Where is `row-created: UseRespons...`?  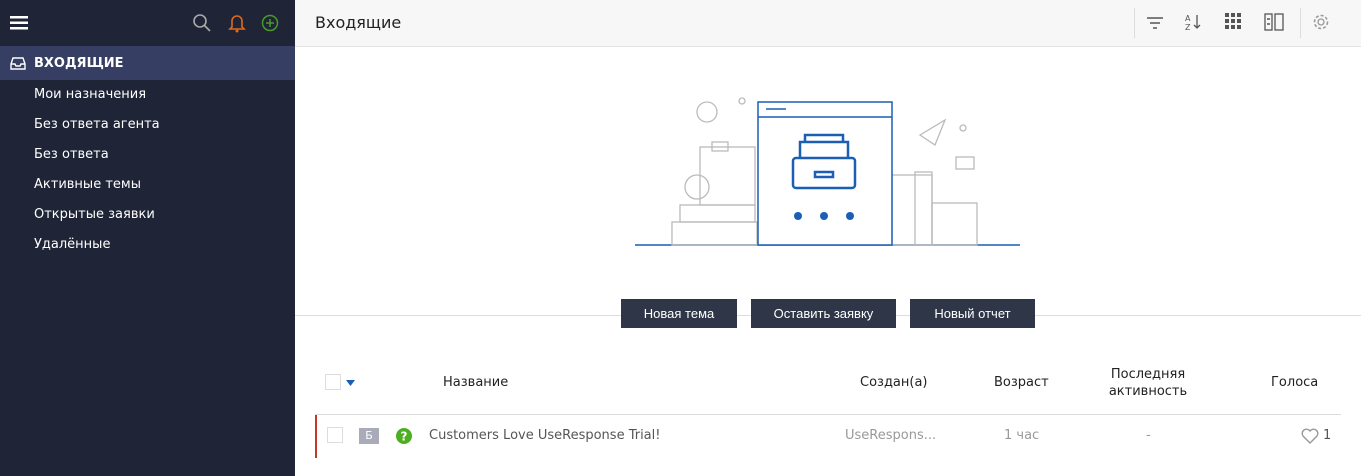 row-created: UseRespons... is located at coordinates (890, 435).